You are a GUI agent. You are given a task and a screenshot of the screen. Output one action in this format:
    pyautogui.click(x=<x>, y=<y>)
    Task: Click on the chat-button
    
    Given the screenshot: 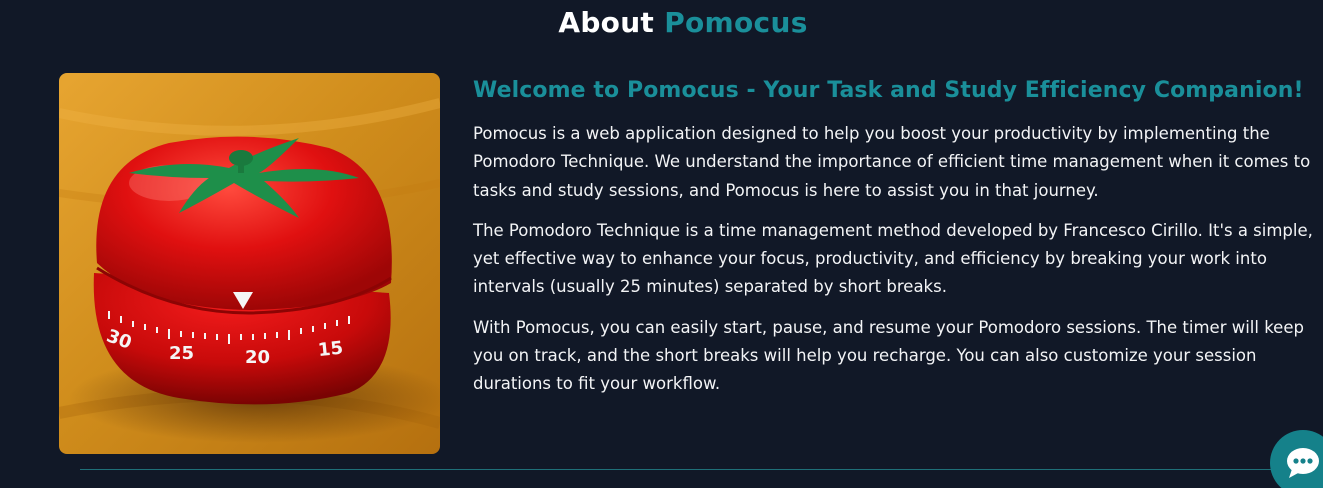 What is the action you would take?
    pyautogui.click(x=1296, y=459)
    